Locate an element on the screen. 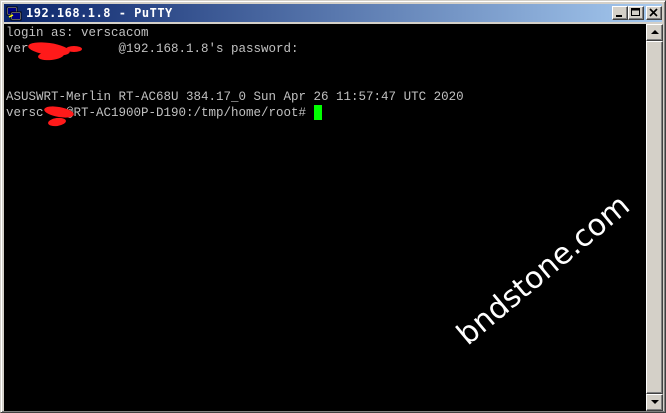 The height and width of the screenshot is (413, 666). scroll-thumb is located at coordinates (654, 217).